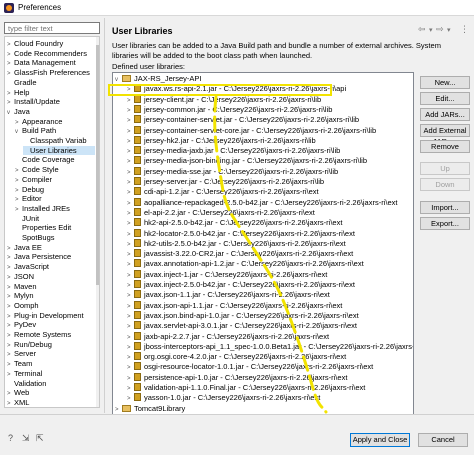 This screenshot has width=474, height=455. What do you see at coordinates (41, 438) in the screenshot?
I see `export-preferences-icon: ⇱` at bounding box center [41, 438].